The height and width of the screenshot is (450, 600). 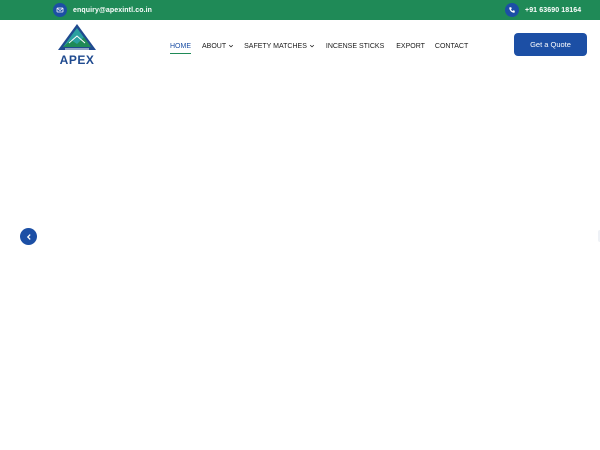 I want to click on logo: APEX, so click(x=77, y=46).